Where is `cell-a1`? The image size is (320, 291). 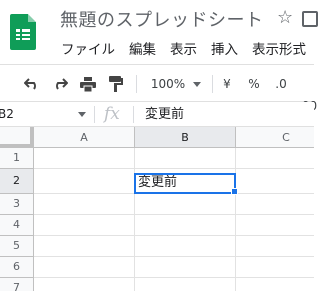 cell-a1 is located at coordinates (84, 158).